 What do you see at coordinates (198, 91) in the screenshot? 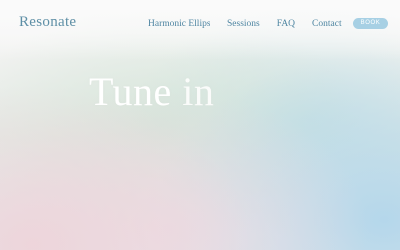
I see `hero-word-in: in` at bounding box center [198, 91].